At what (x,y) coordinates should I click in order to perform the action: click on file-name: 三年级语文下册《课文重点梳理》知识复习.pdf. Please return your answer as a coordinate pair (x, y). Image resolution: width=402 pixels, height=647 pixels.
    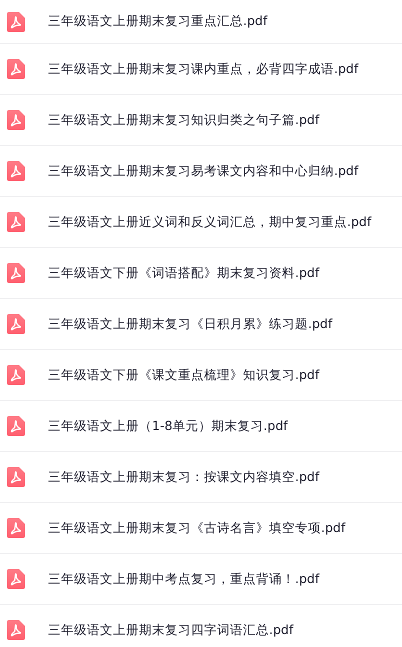
    Looking at the image, I should click on (184, 375).